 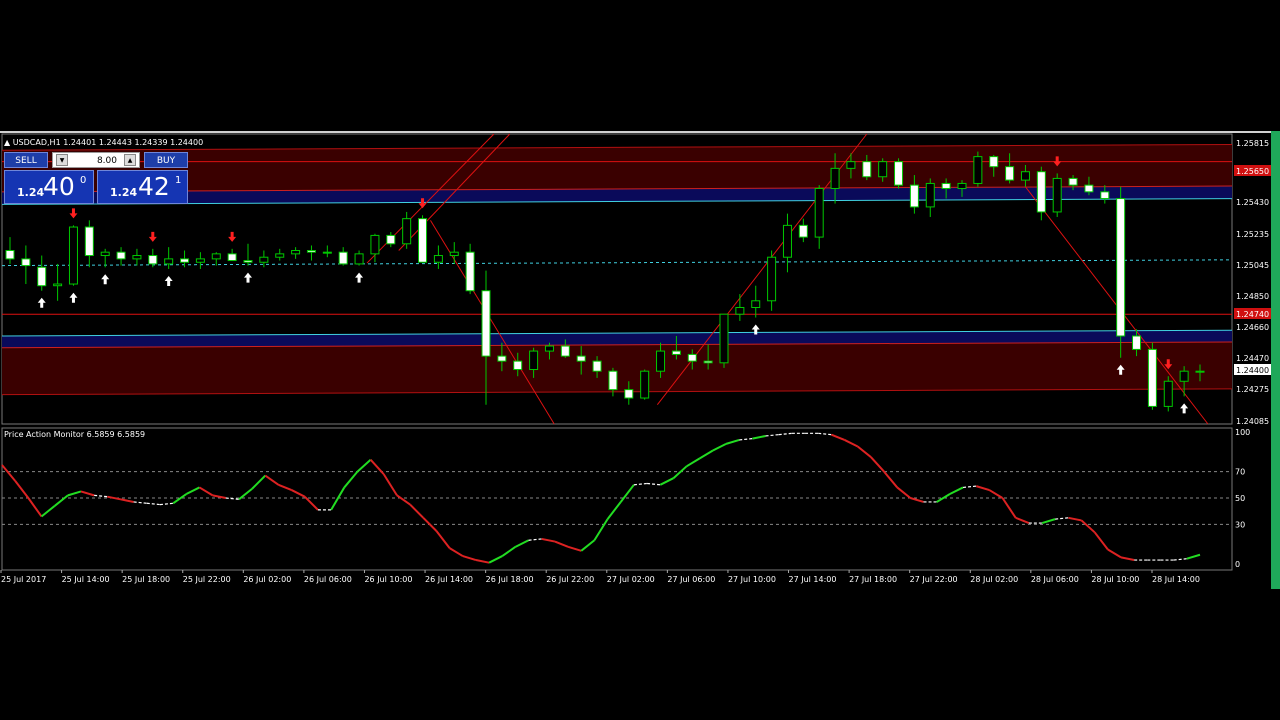 I want to click on time-axis-label: 25 Jul 22:00, so click(x=207, y=579).